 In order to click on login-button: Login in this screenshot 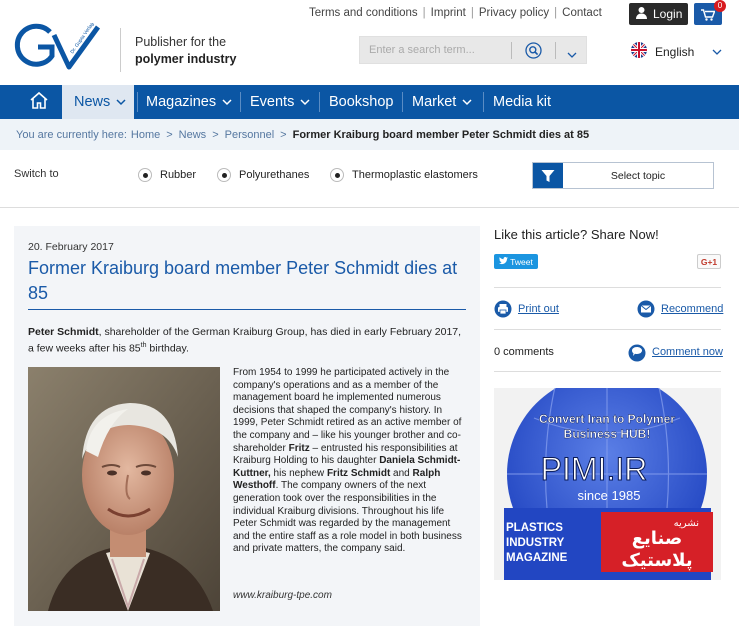, I will do `click(658, 14)`.